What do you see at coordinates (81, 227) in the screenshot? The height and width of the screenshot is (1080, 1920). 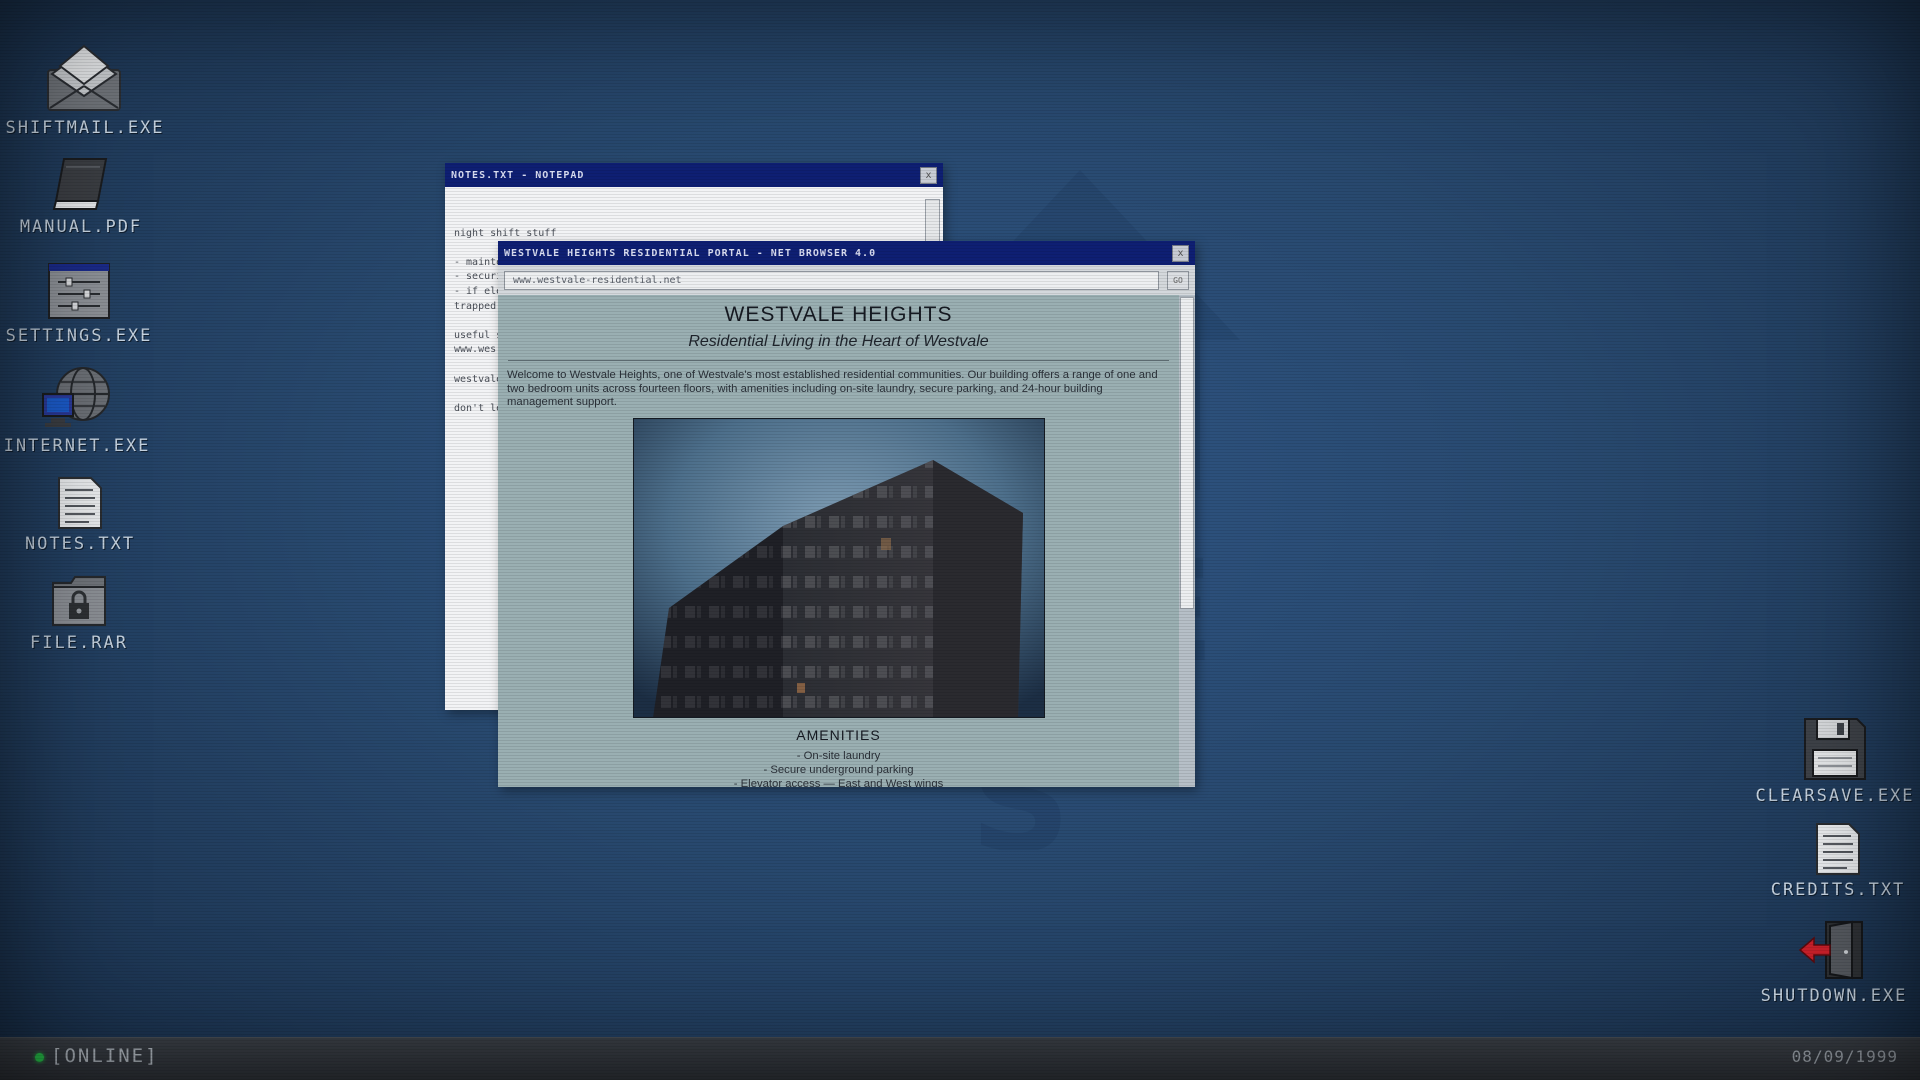 I see `desktop-icon-label: MANUAL.PDF` at bounding box center [81, 227].